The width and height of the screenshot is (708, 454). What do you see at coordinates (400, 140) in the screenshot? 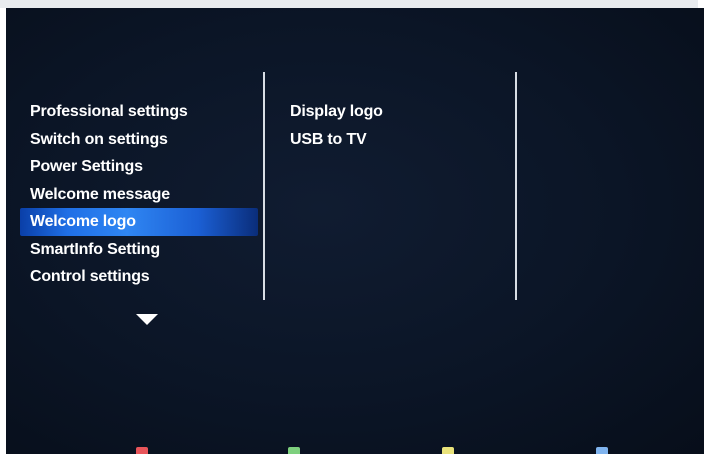
I see `submenu-item-usb-to-tv: USB to TV` at bounding box center [400, 140].